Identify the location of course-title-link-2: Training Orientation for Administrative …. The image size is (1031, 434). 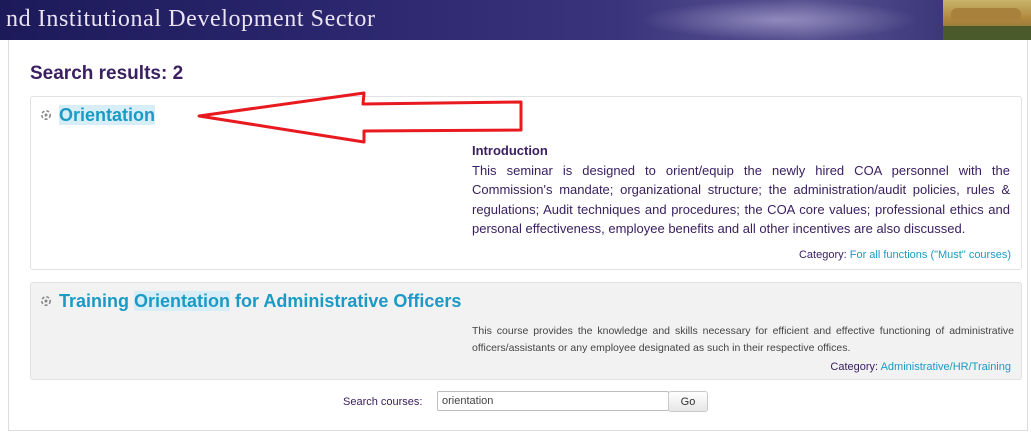
(250, 301).